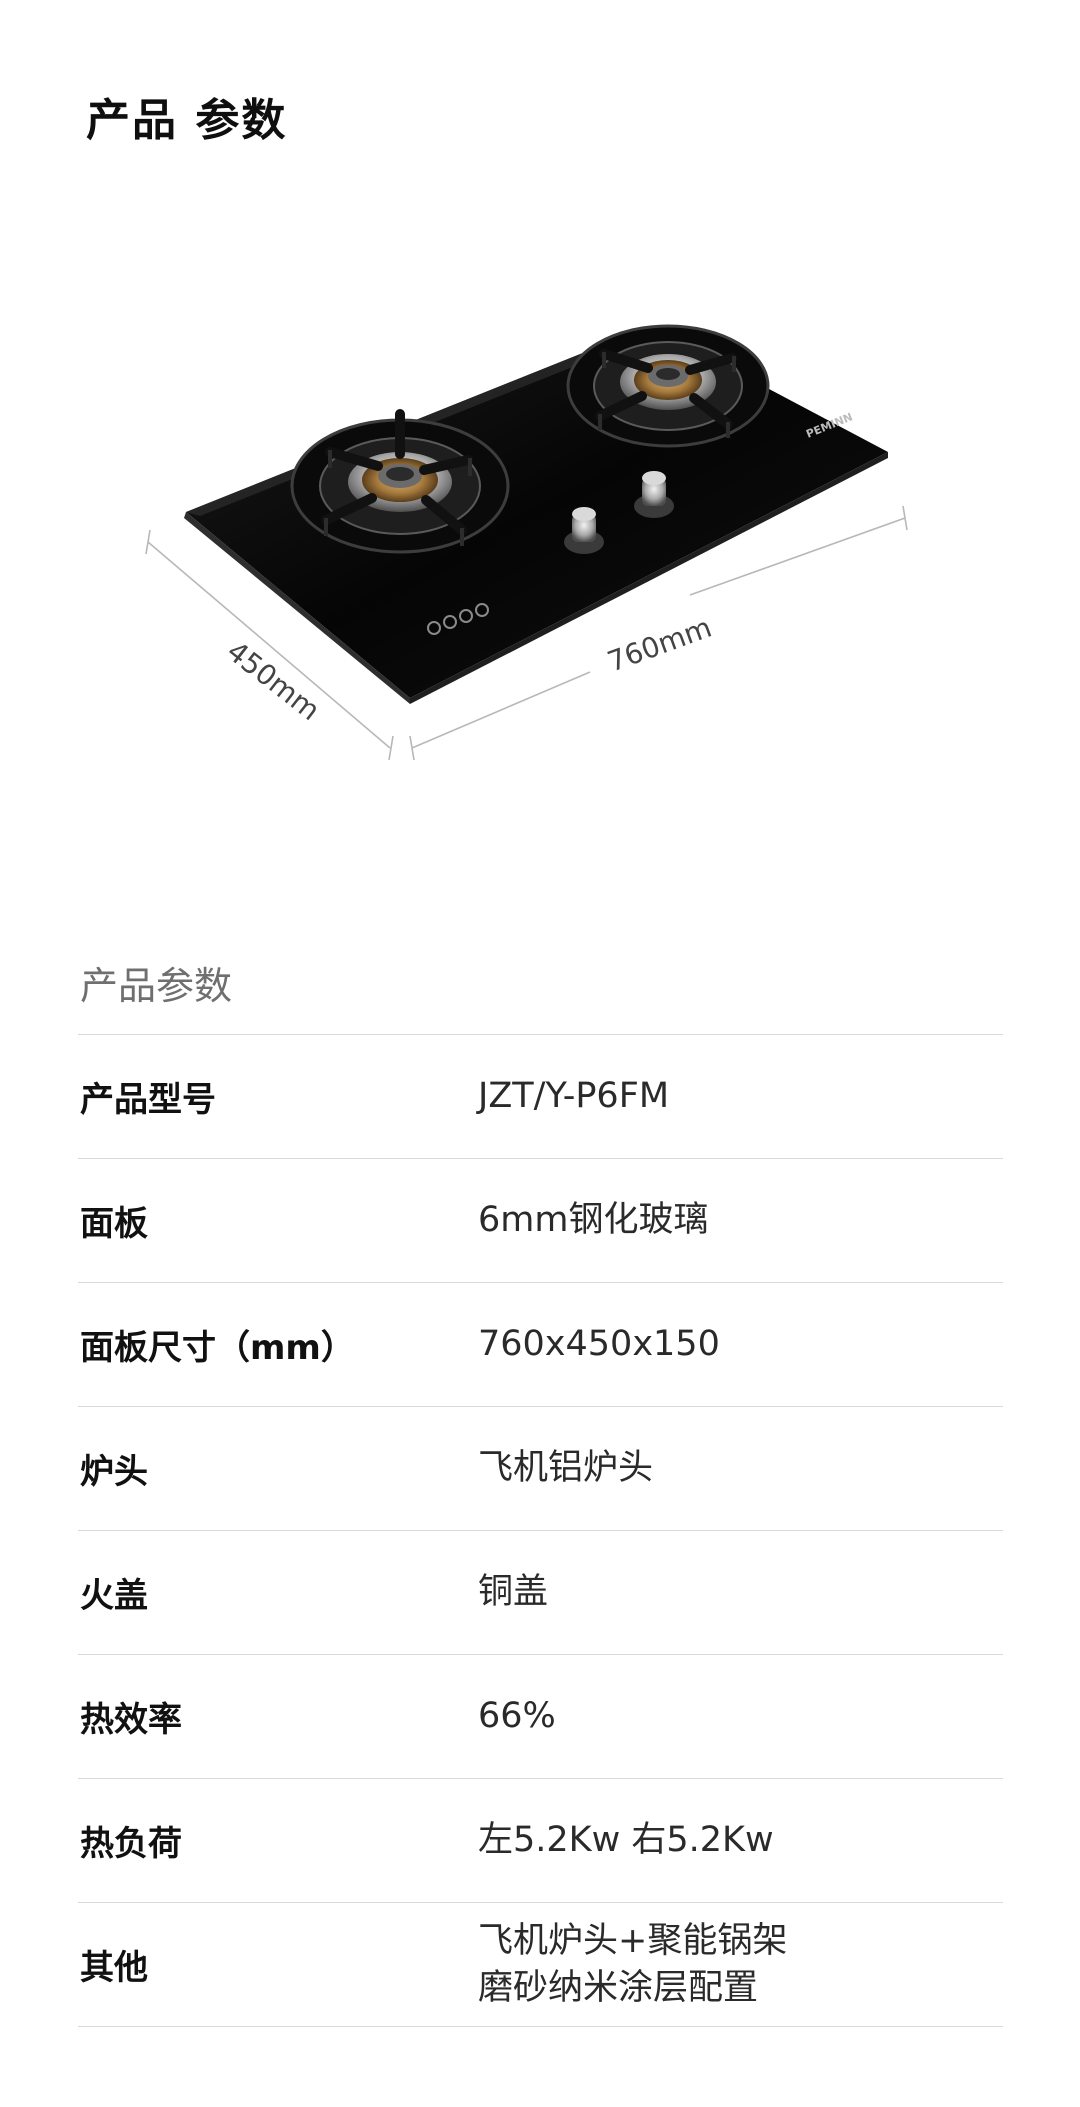 The image size is (1080, 2107). Describe the element at coordinates (626, 1840) in the screenshot. I see `spec-value-line: 左5.2Kw 右5.2Kw` at that location.